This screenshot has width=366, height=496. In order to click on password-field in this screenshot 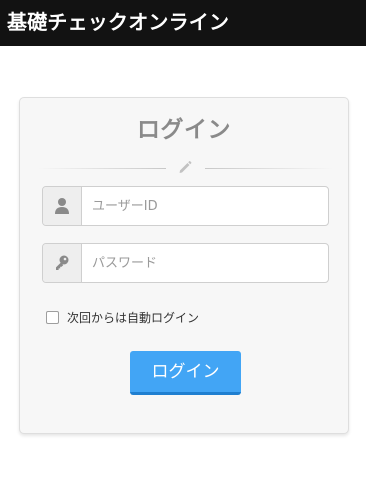, I will do `click(185, 263)`.